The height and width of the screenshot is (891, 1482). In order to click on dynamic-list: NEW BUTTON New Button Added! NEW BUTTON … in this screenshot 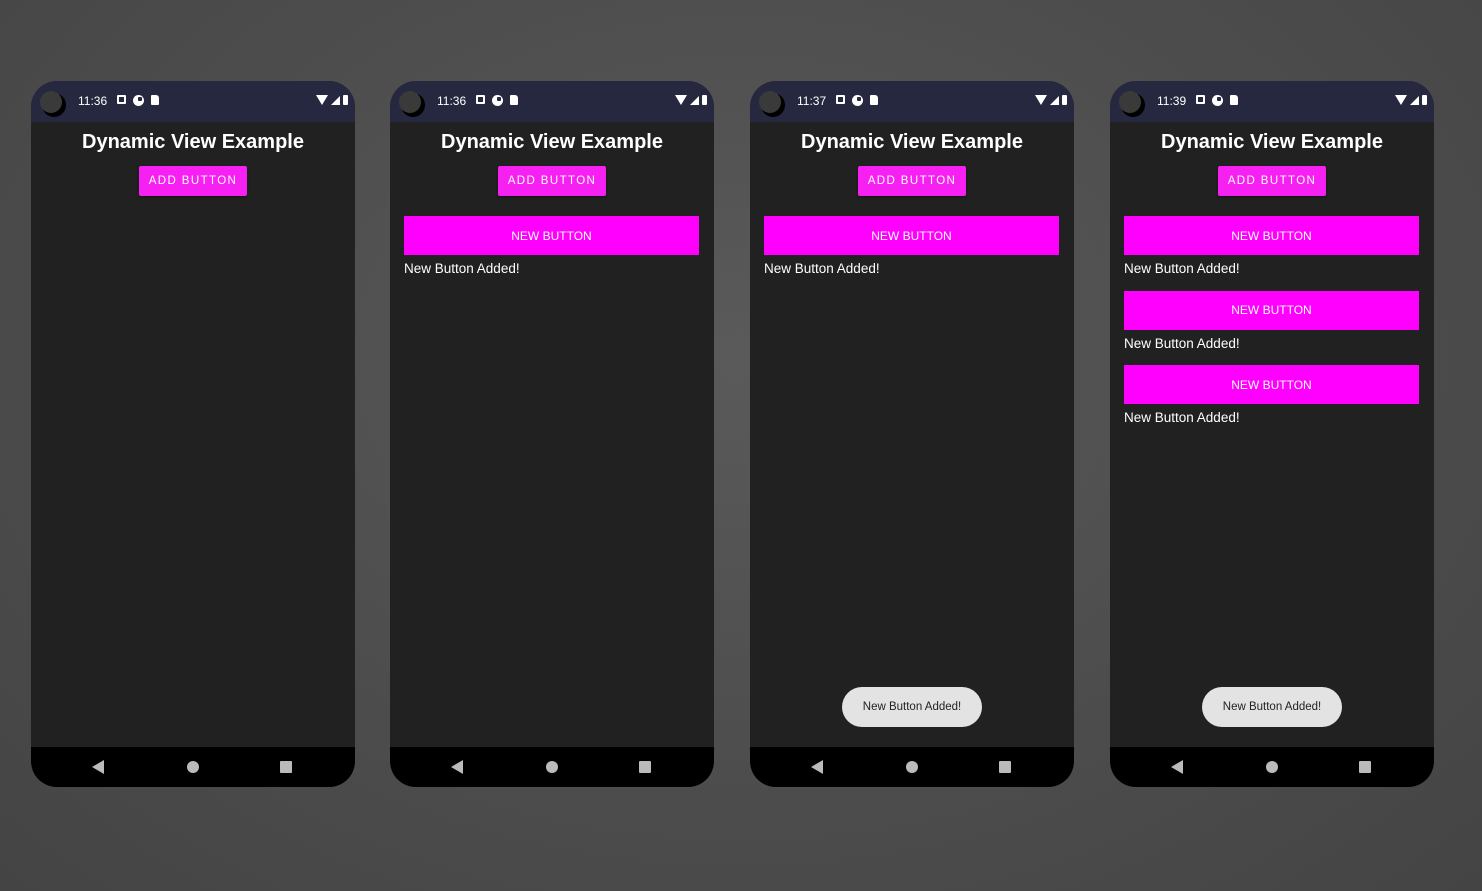, I will do `click(1271, 328)`.